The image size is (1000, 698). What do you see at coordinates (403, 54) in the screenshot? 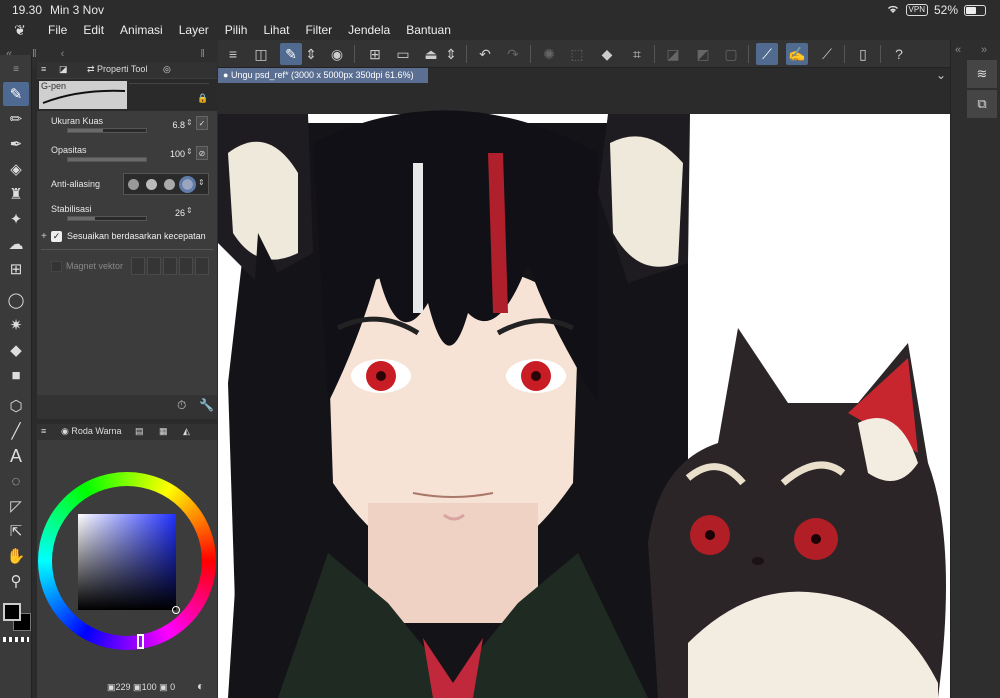
I see `open-folder-icon: ▭` at bounding box center [403, 54].